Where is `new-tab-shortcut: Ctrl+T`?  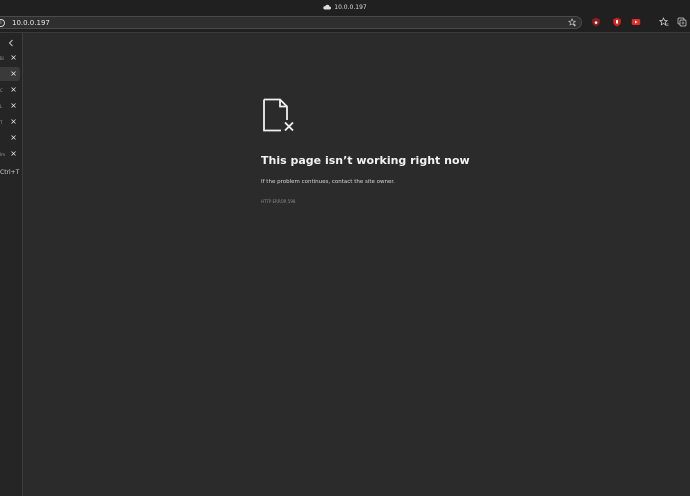 new-tab-shortcut: Ctrl+T is located at coordinates (9, 172).